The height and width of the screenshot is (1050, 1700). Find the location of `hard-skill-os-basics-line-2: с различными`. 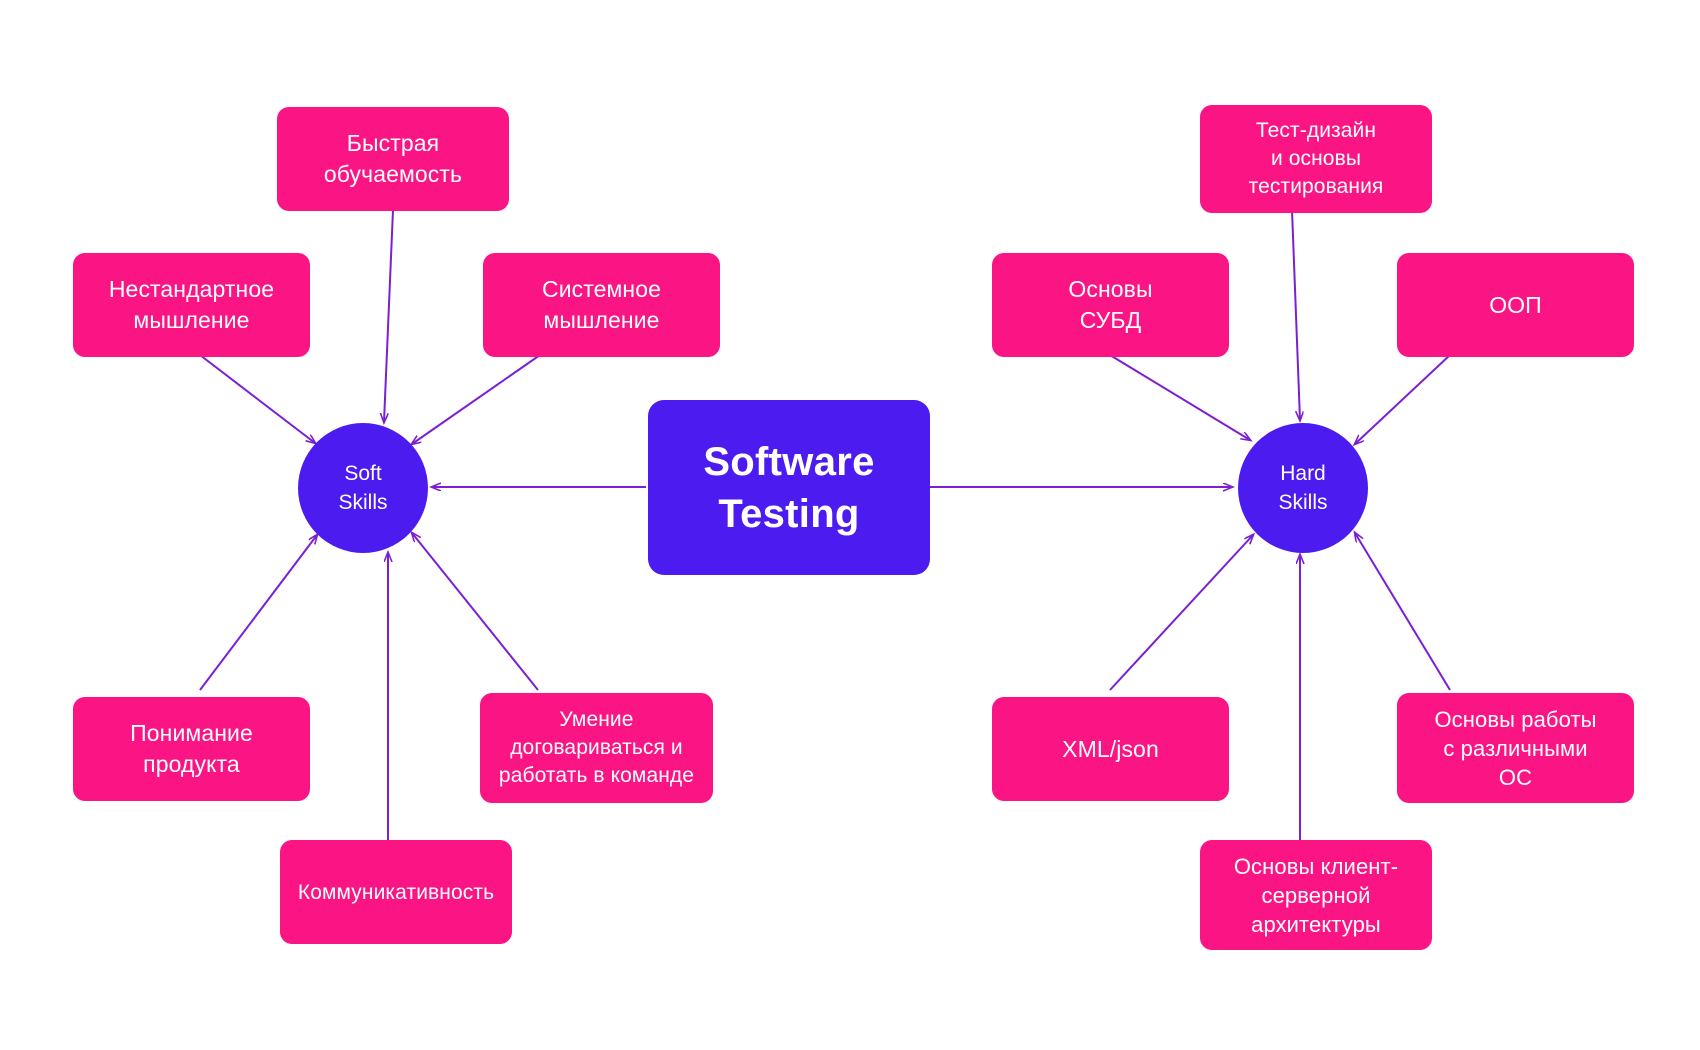

hard-skill-os-basics-line-2: с различными is located at coordinates (1515, 748).